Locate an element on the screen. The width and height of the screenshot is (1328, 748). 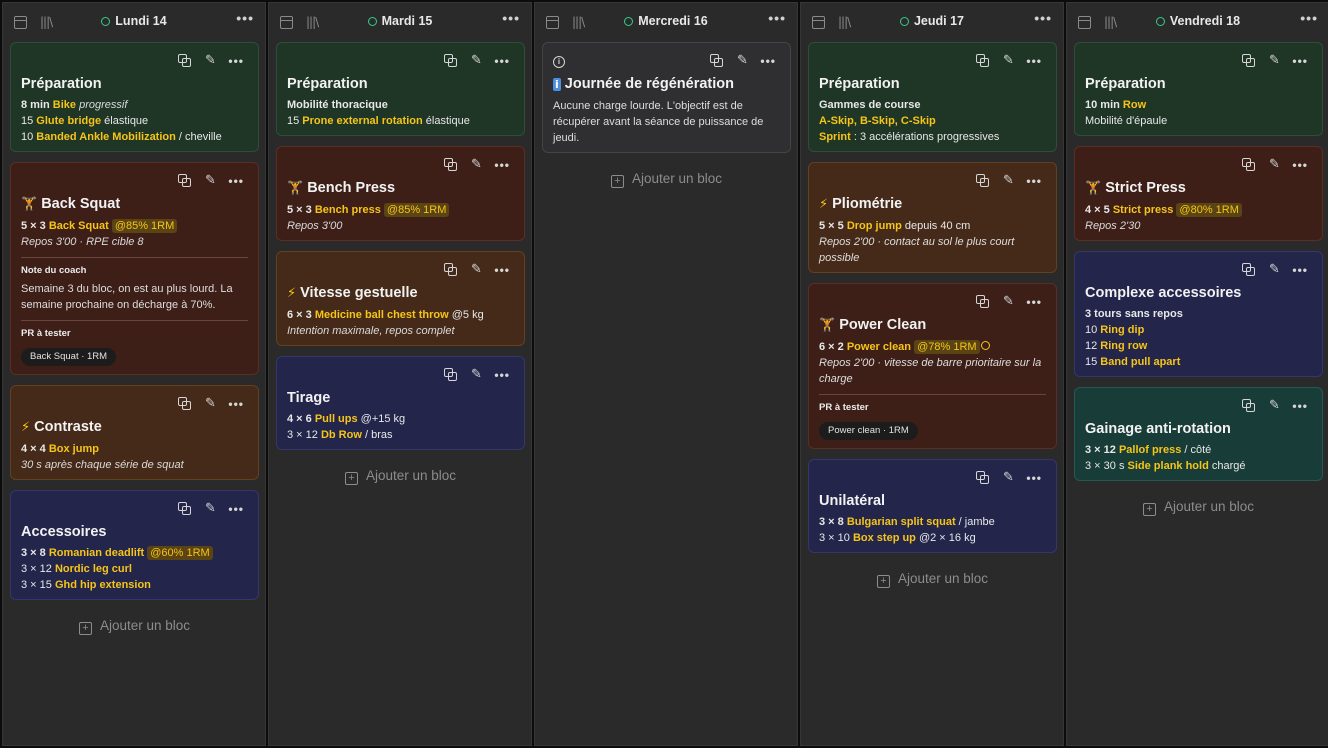
exercise-name: Ring row is located at coordinates (1123, 346).